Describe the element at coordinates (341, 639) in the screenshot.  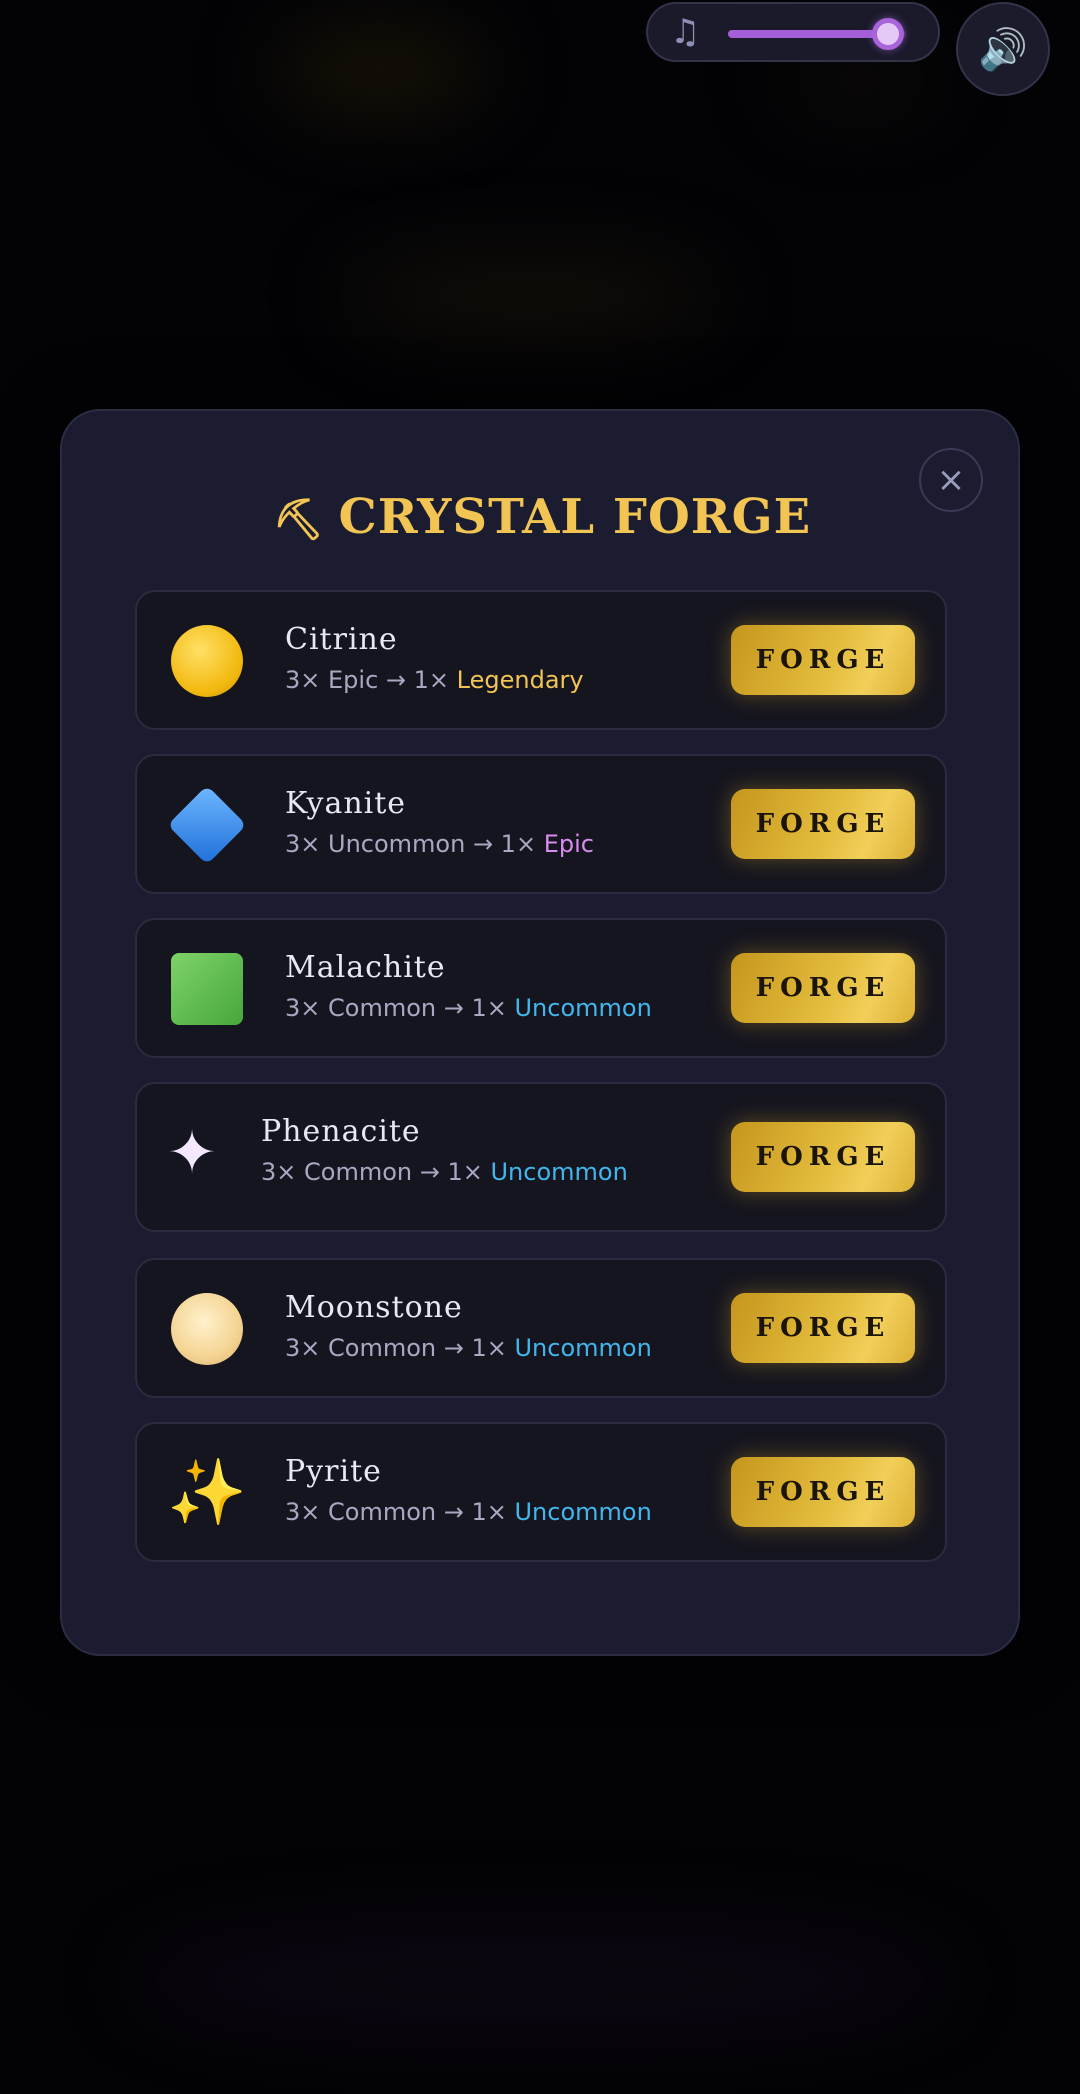
I see `gem-name: Citrine` at that location.